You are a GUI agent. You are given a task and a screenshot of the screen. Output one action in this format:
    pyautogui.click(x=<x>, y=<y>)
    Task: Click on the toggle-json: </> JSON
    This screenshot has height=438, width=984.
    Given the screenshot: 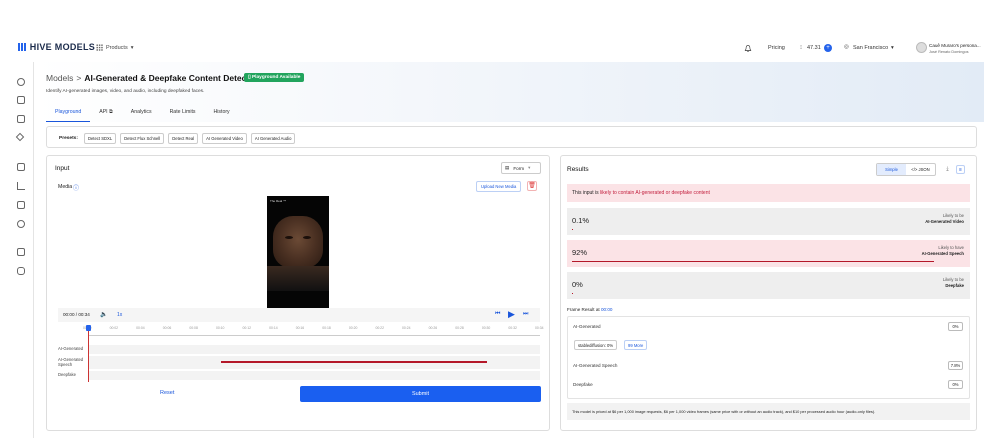 What is the action you would take?
    pyautogui.click(x=920, y=169)
    